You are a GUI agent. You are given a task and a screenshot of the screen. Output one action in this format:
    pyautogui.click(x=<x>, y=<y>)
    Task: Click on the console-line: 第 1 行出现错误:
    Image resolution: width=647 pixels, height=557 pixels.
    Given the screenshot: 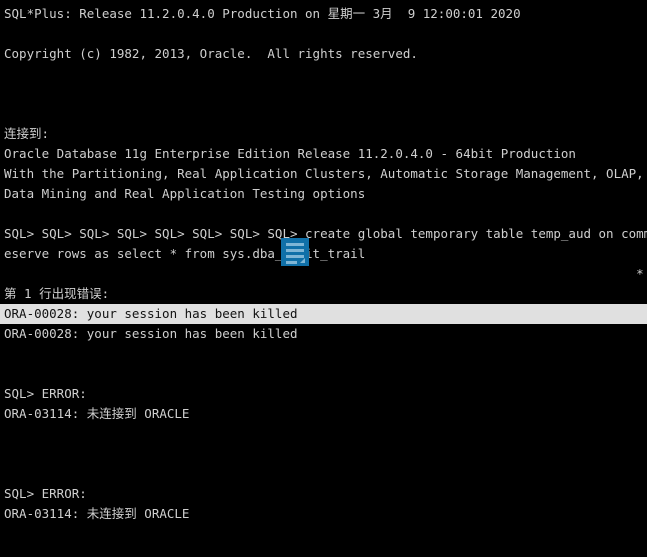 What is the action you would take?
    pyautogui.click(x=57, y=293)
    